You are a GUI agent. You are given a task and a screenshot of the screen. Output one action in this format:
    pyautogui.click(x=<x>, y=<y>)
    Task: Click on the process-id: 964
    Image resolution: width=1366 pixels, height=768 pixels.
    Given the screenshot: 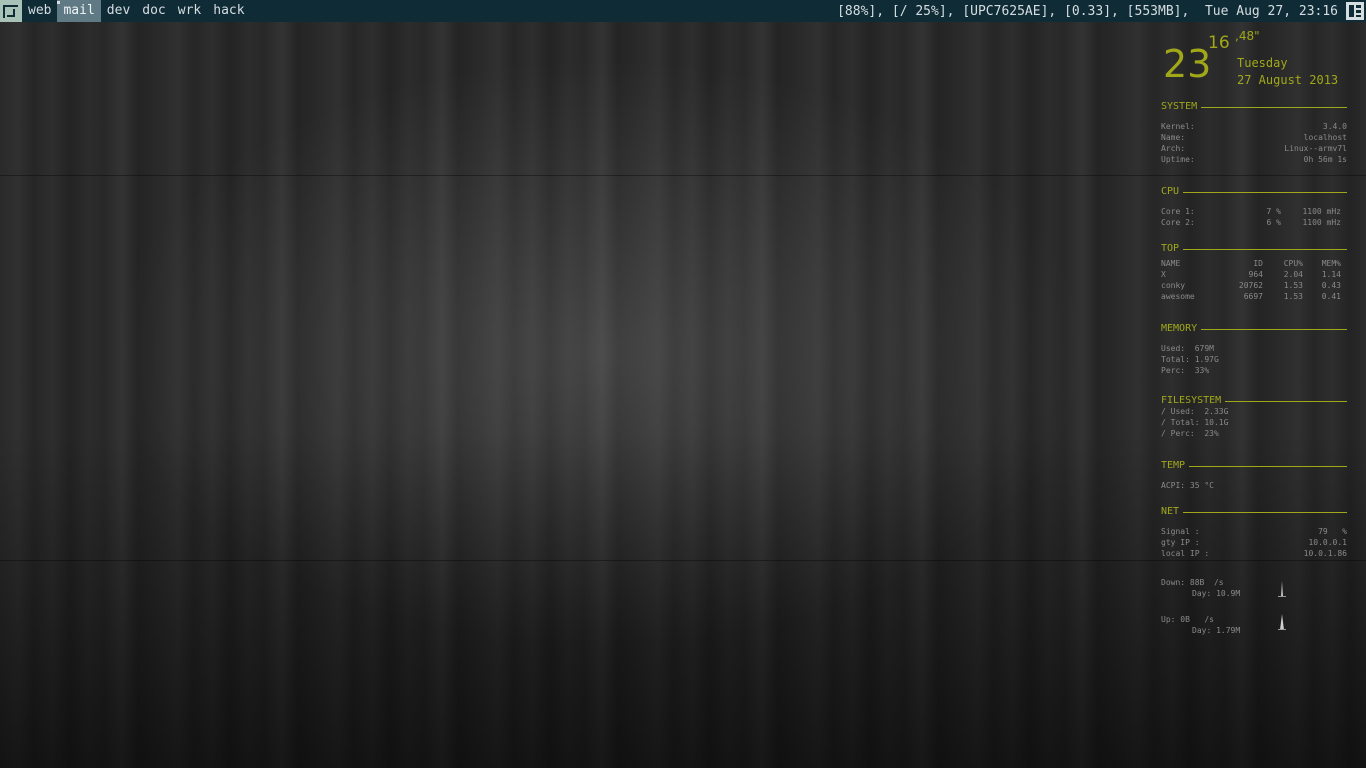 What is the action you would take?
    pyautogui.click(x=1255, y=274)
    